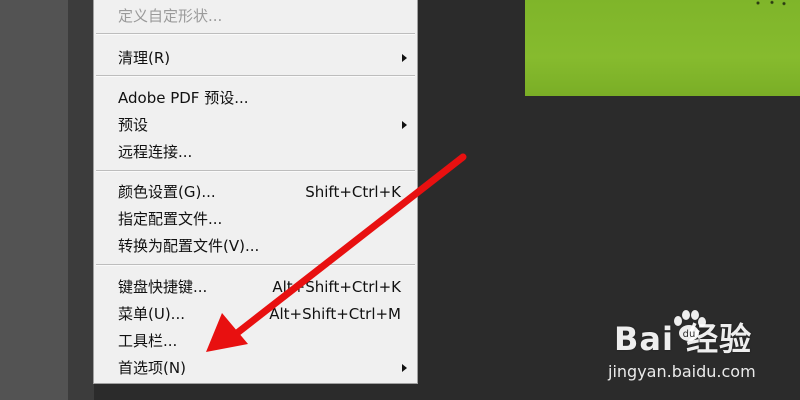  What do you see at coordinates (255, 368) in the screenshot?
I see `menu-item-preferences: 首选项(N)` at bounding box center [255, 368].